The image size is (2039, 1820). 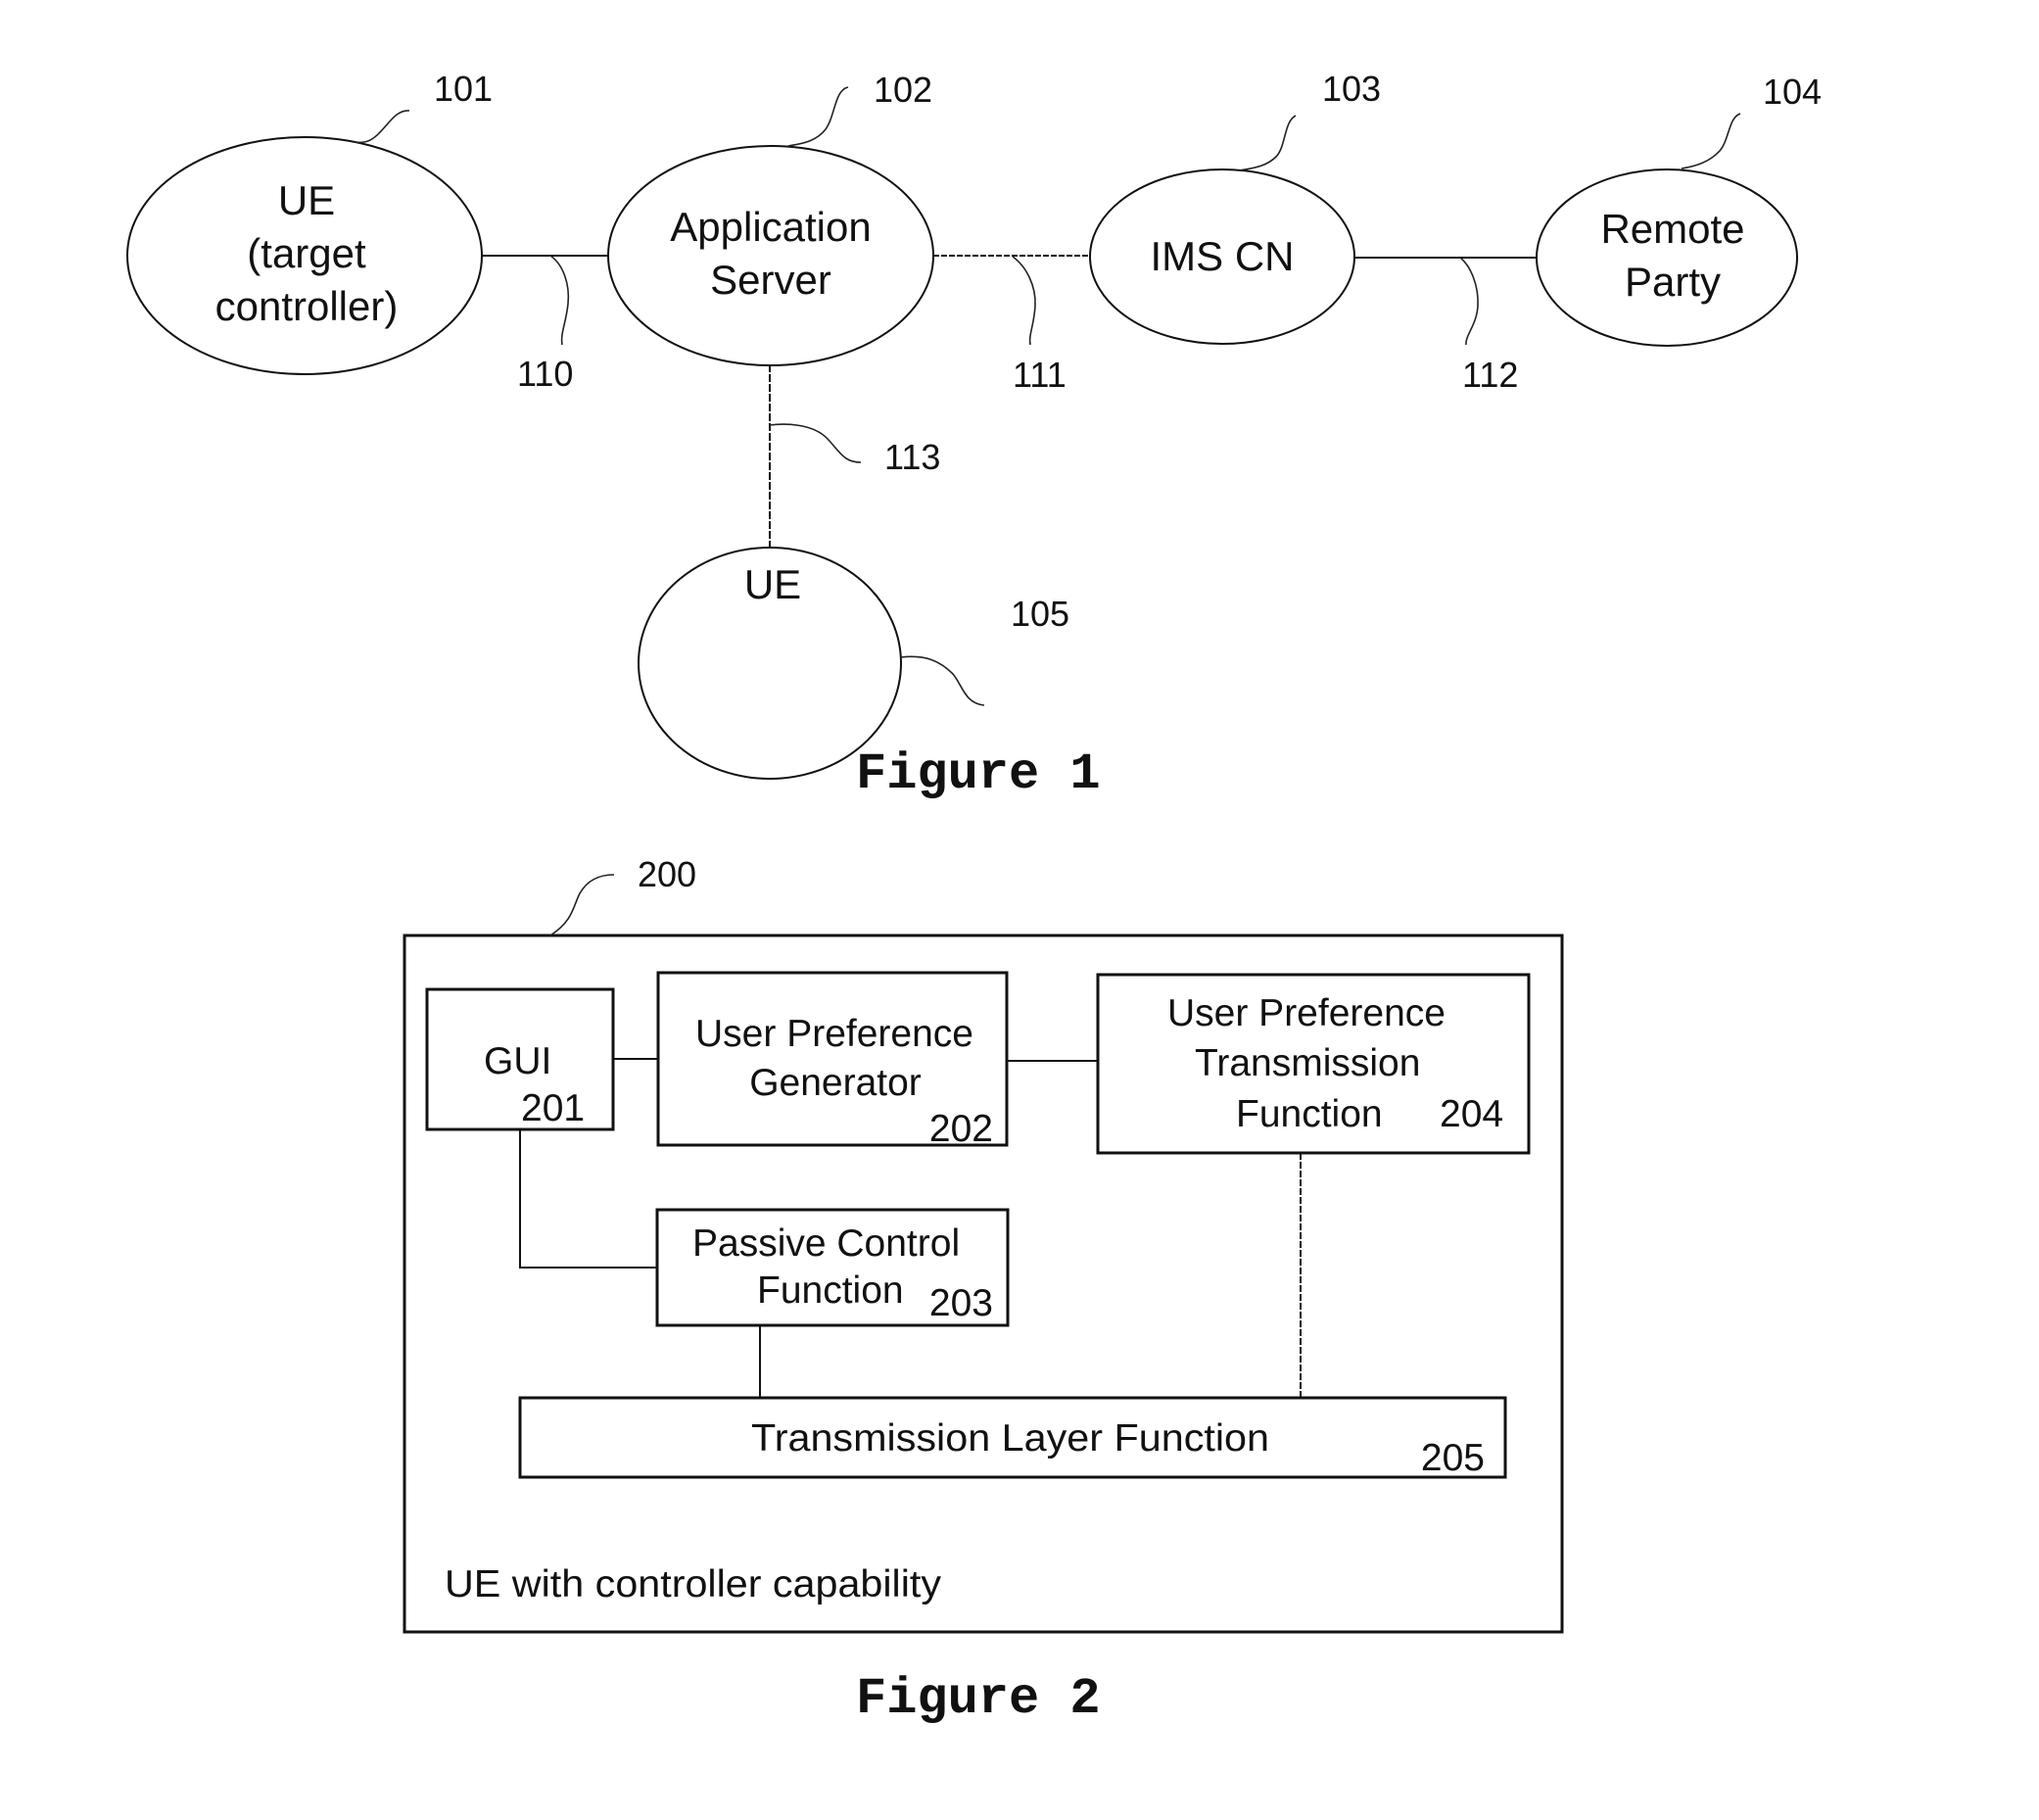 I want to click on ref-105-leader, so click(x=942, y=680).